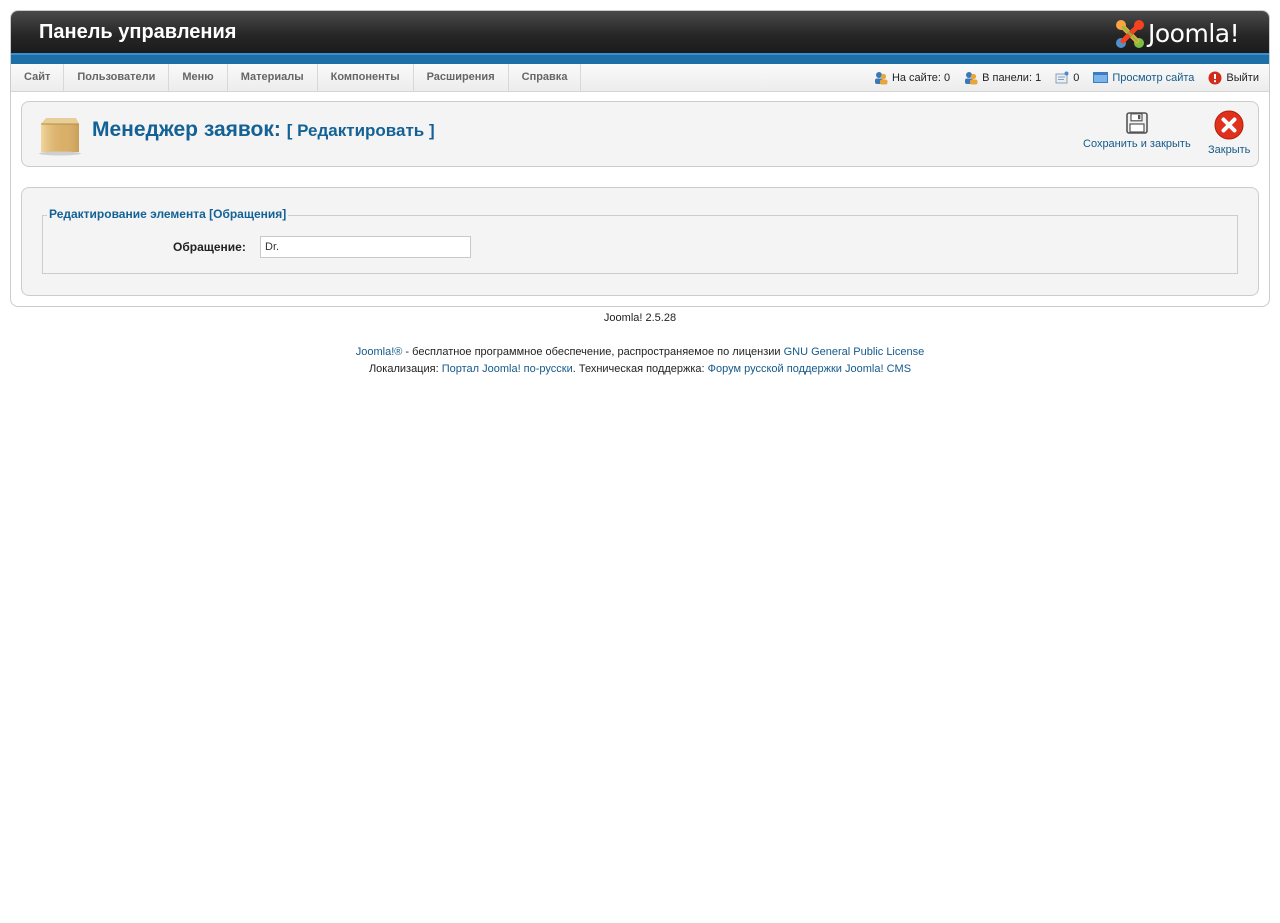 This screenshot has width=1280, height=923. I want to click on admins-online-icon, so click(971, 77).